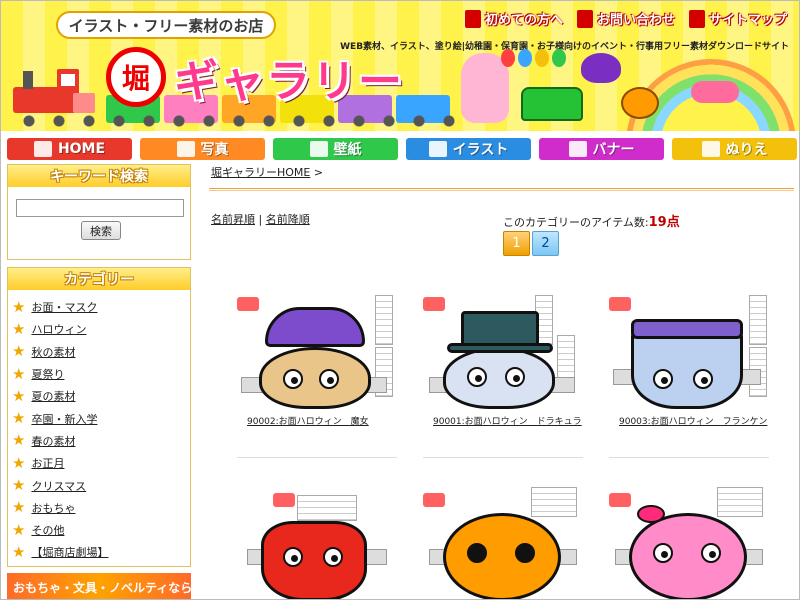  I want to click on nav-illust: イラスト, so click(468, 149).